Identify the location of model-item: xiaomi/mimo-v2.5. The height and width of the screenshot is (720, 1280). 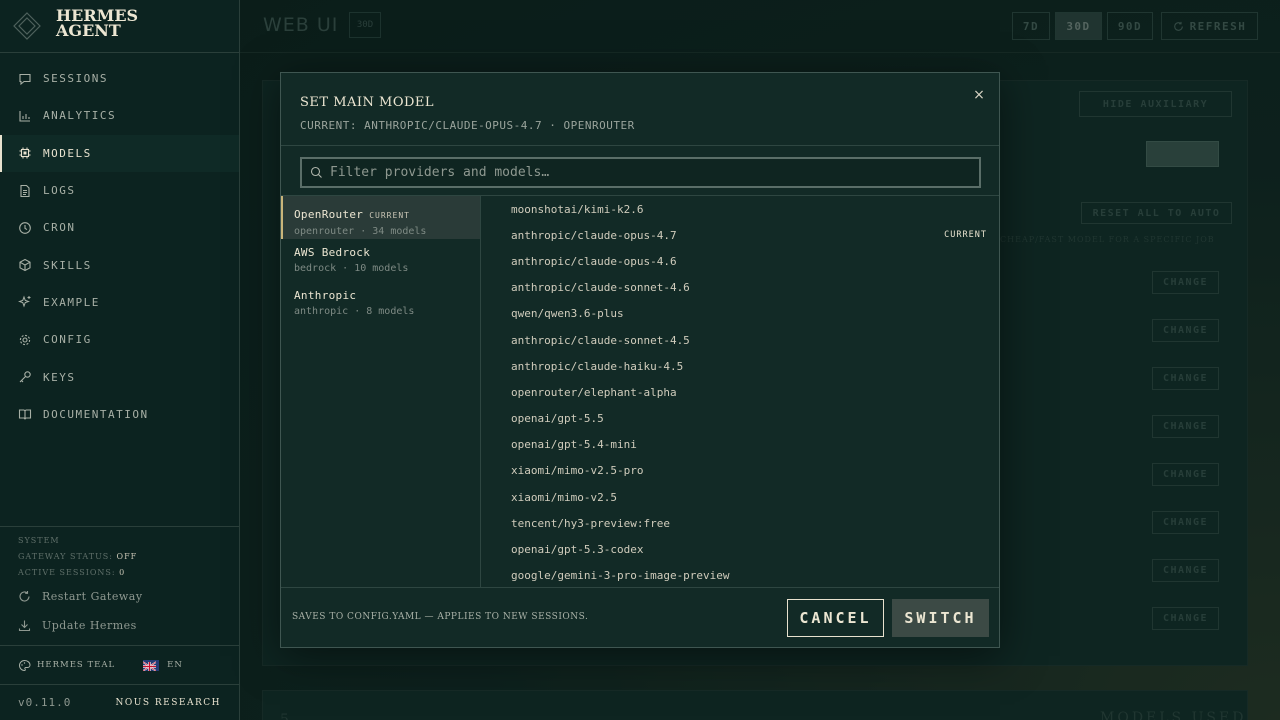
(740, 497).